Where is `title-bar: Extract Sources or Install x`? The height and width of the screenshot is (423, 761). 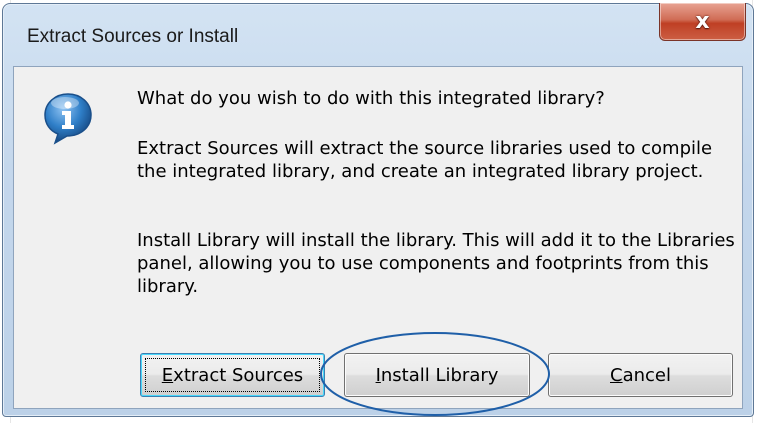
title-bar: Extract Sources or Install x is located at coordinates (378, 34).